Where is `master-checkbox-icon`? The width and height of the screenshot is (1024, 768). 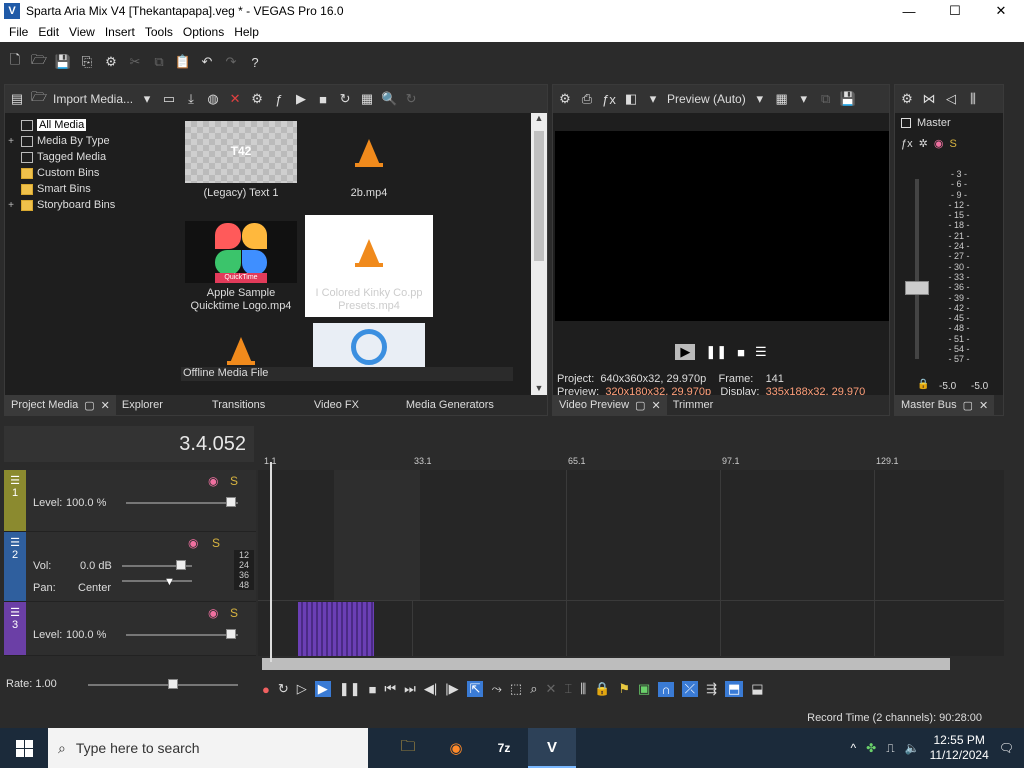 master-checkbox-icon is located at coordinates (906, 123).